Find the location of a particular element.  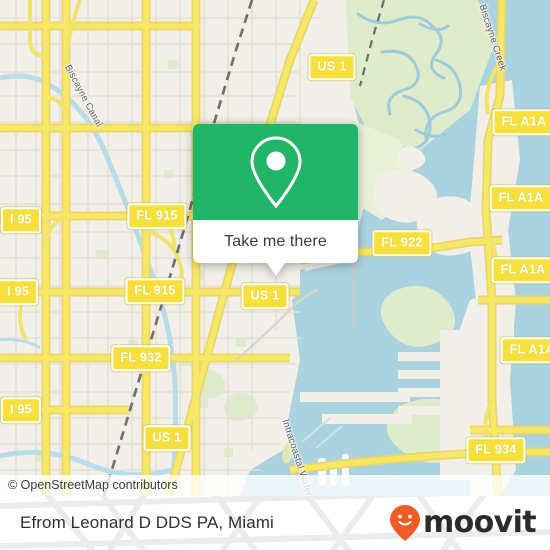

popup-image-area is located at coordinates (275, 172).